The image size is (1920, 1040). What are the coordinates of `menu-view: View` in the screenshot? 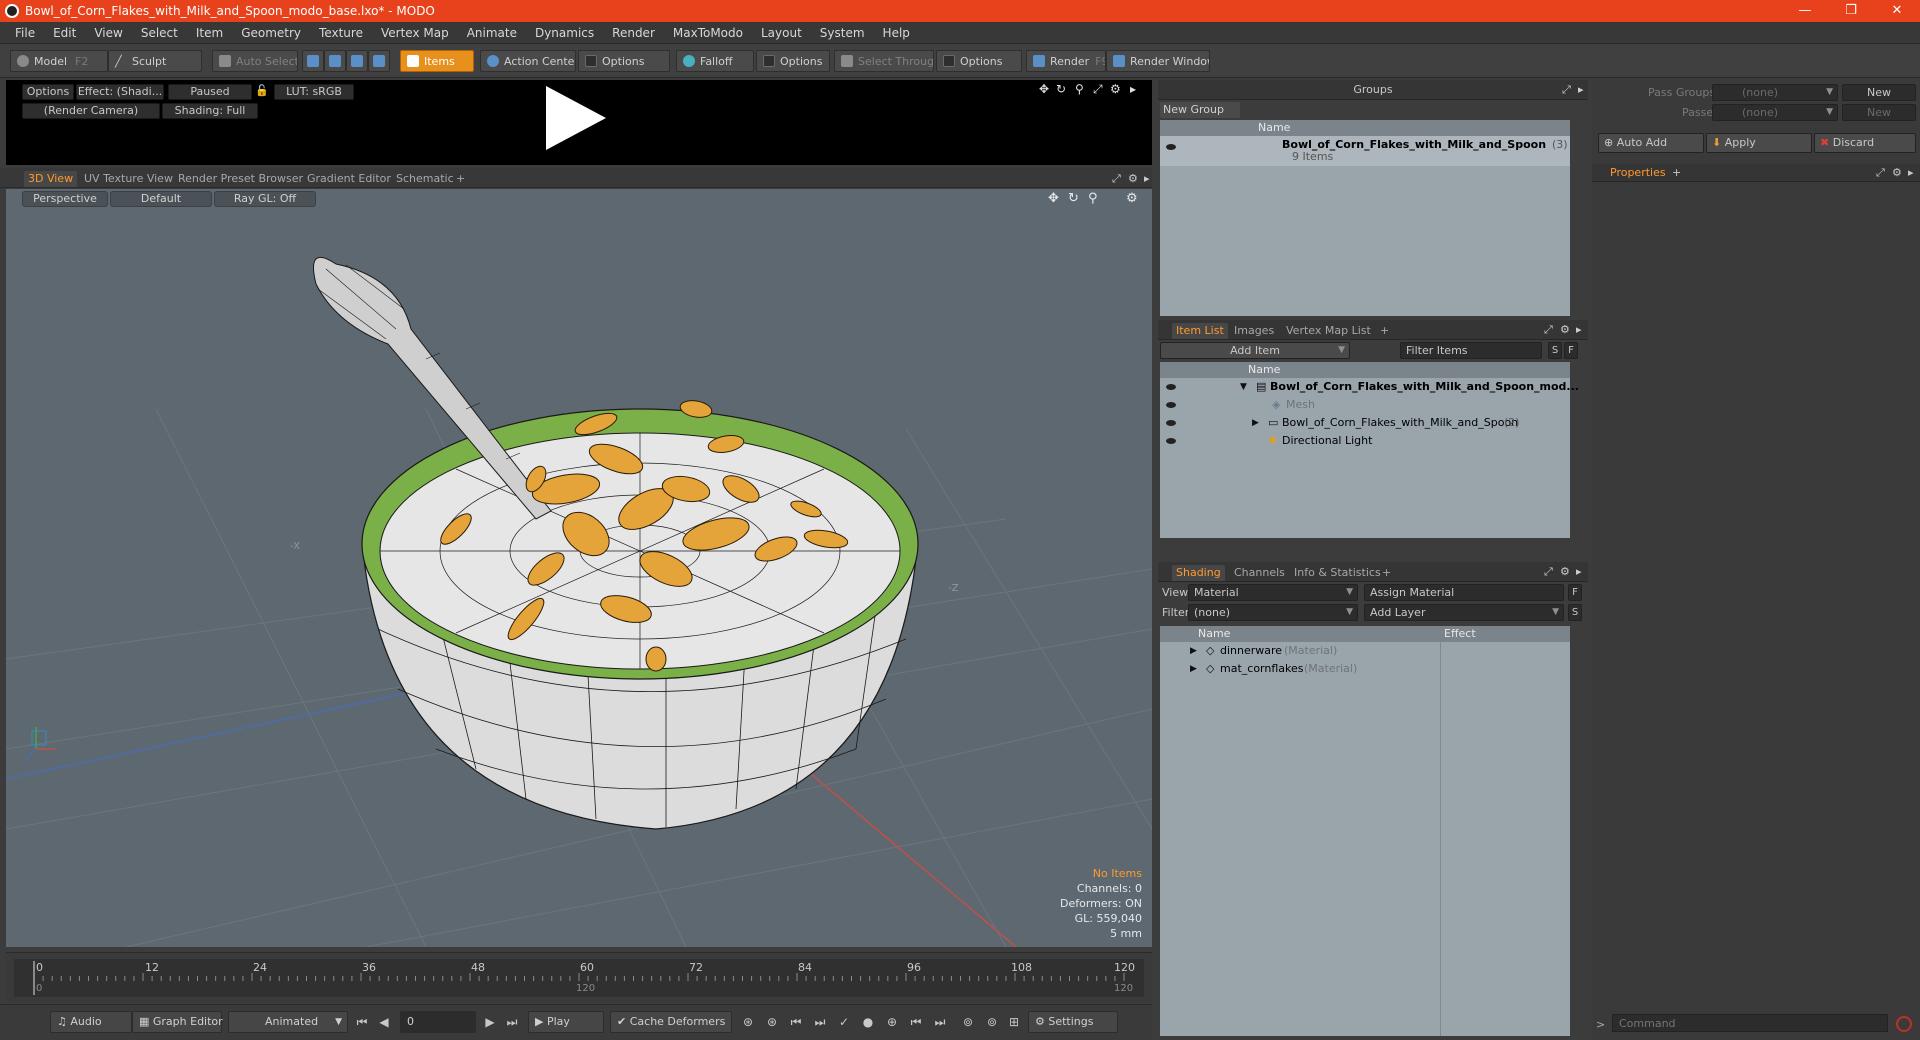 It's located at (108, 33).